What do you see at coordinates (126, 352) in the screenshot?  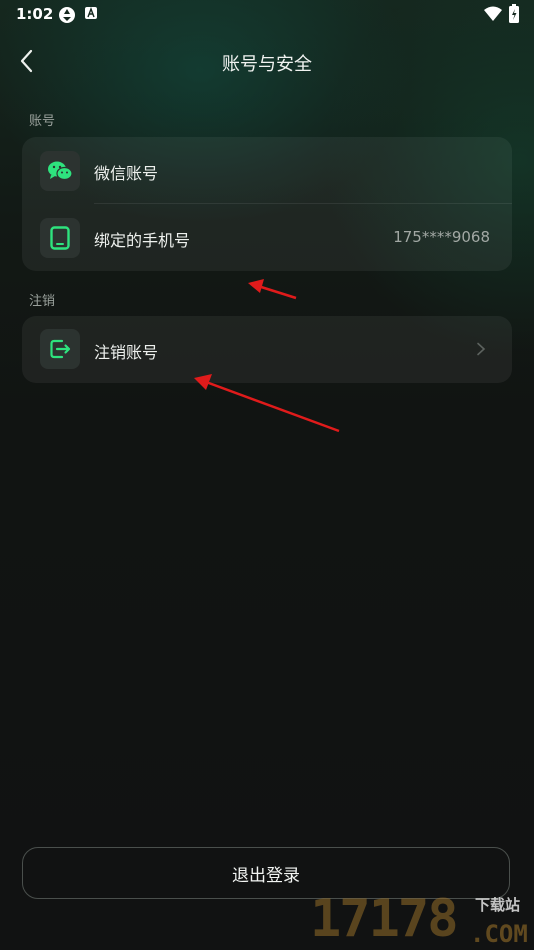 I see `cancel-account-label: 注销账号` at bounding box center [126, 352].